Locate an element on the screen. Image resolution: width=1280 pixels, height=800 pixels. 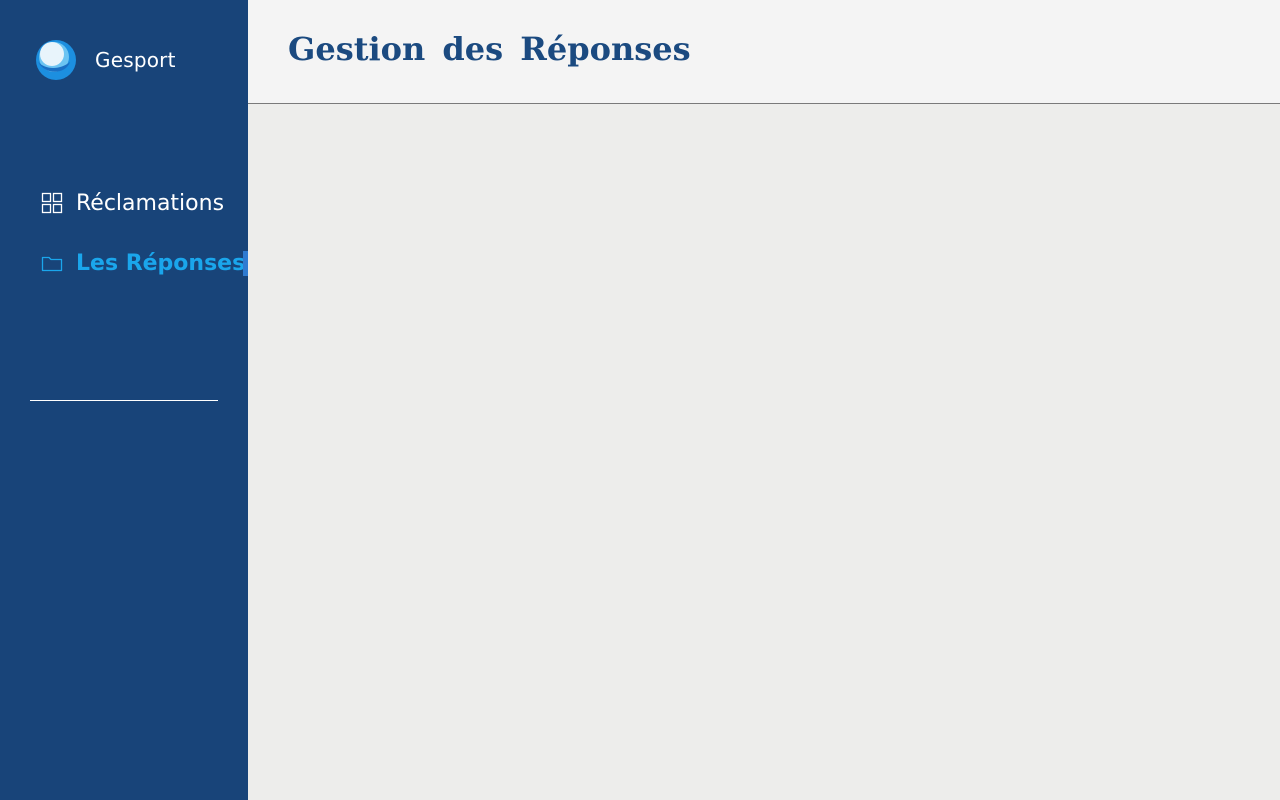
page-header: Gestion des Réponses is located at coordinates (764, 52).